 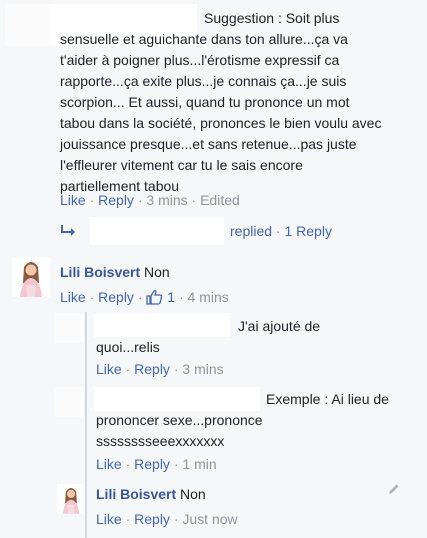 I want to click on reply-actions: Like · Reply · Just now, so click(x=167, y=519).